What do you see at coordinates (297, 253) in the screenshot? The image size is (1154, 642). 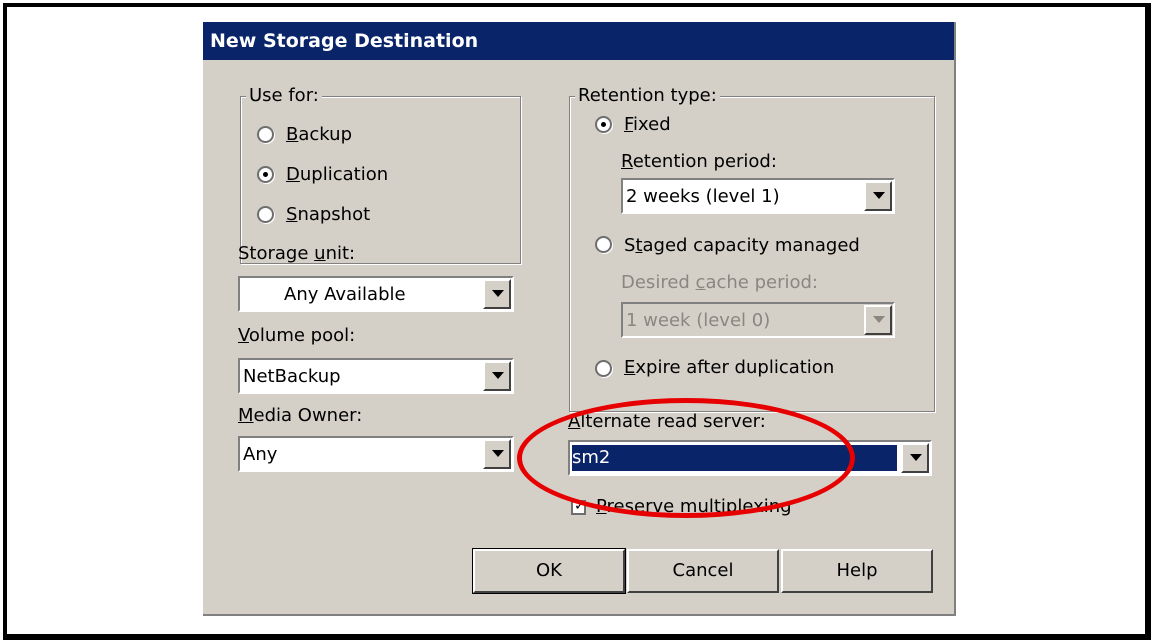 I see `storage-unit-label: Storage unit:` at bounding box center [297, 253].